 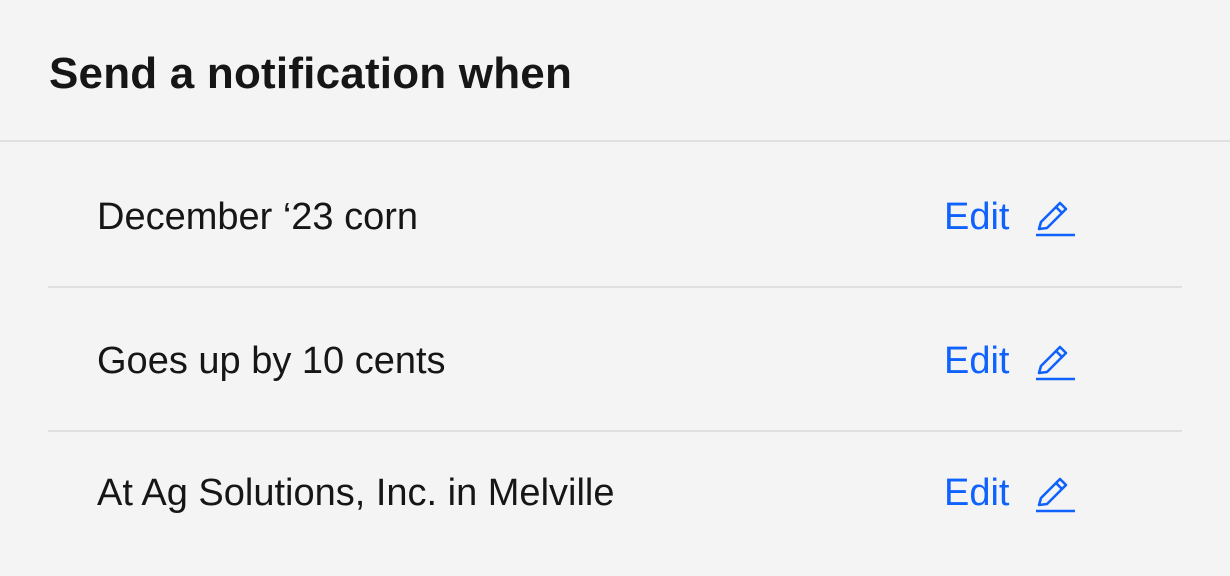 What do you see at coordinates (258, 217) in the screenshot?
I see `condition-label-contract: December ‘23 corn` at bounding box center [258, 217].